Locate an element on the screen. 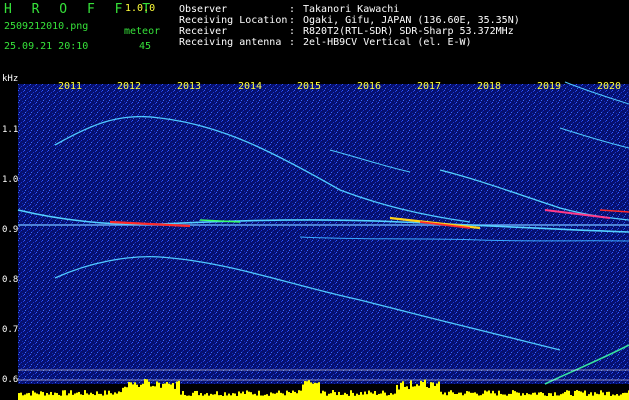 The image size is (629, 400). frequency-tick-label: 0.8 is located at coordinates (10, 280).